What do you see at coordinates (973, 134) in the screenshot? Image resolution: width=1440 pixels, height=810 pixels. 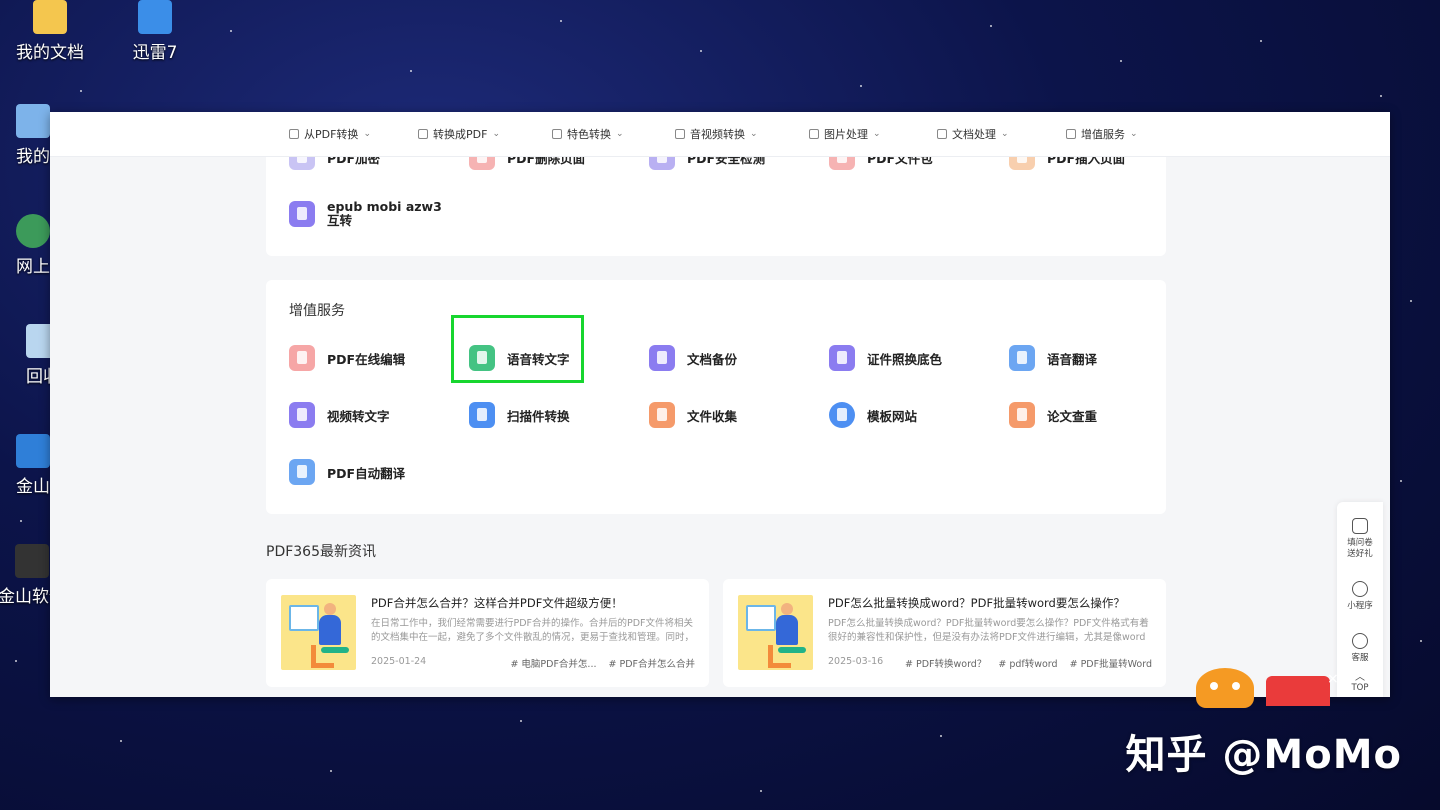 I see `nav-document-processing: 文档处理 ⌄` at bounding box center [973, 134].